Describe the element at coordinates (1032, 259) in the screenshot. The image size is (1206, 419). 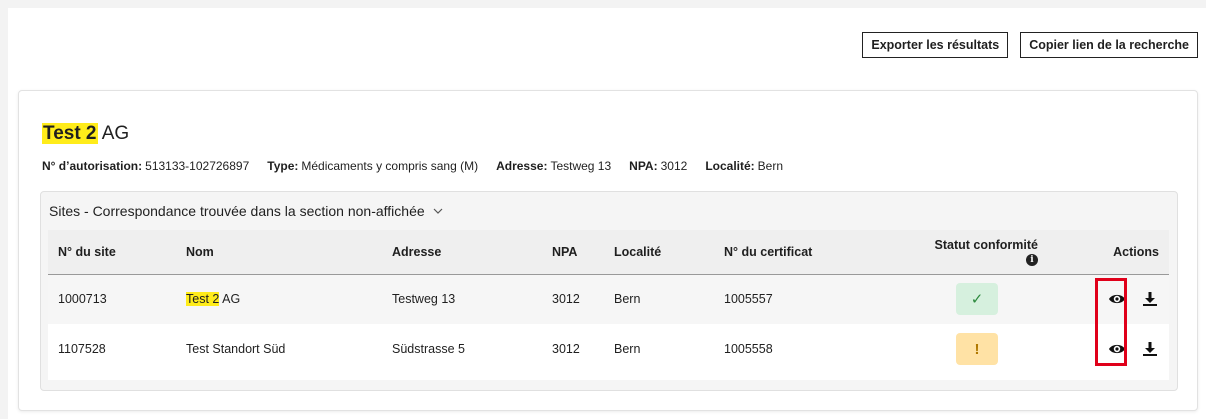
I see `info-icon: i` at that location.